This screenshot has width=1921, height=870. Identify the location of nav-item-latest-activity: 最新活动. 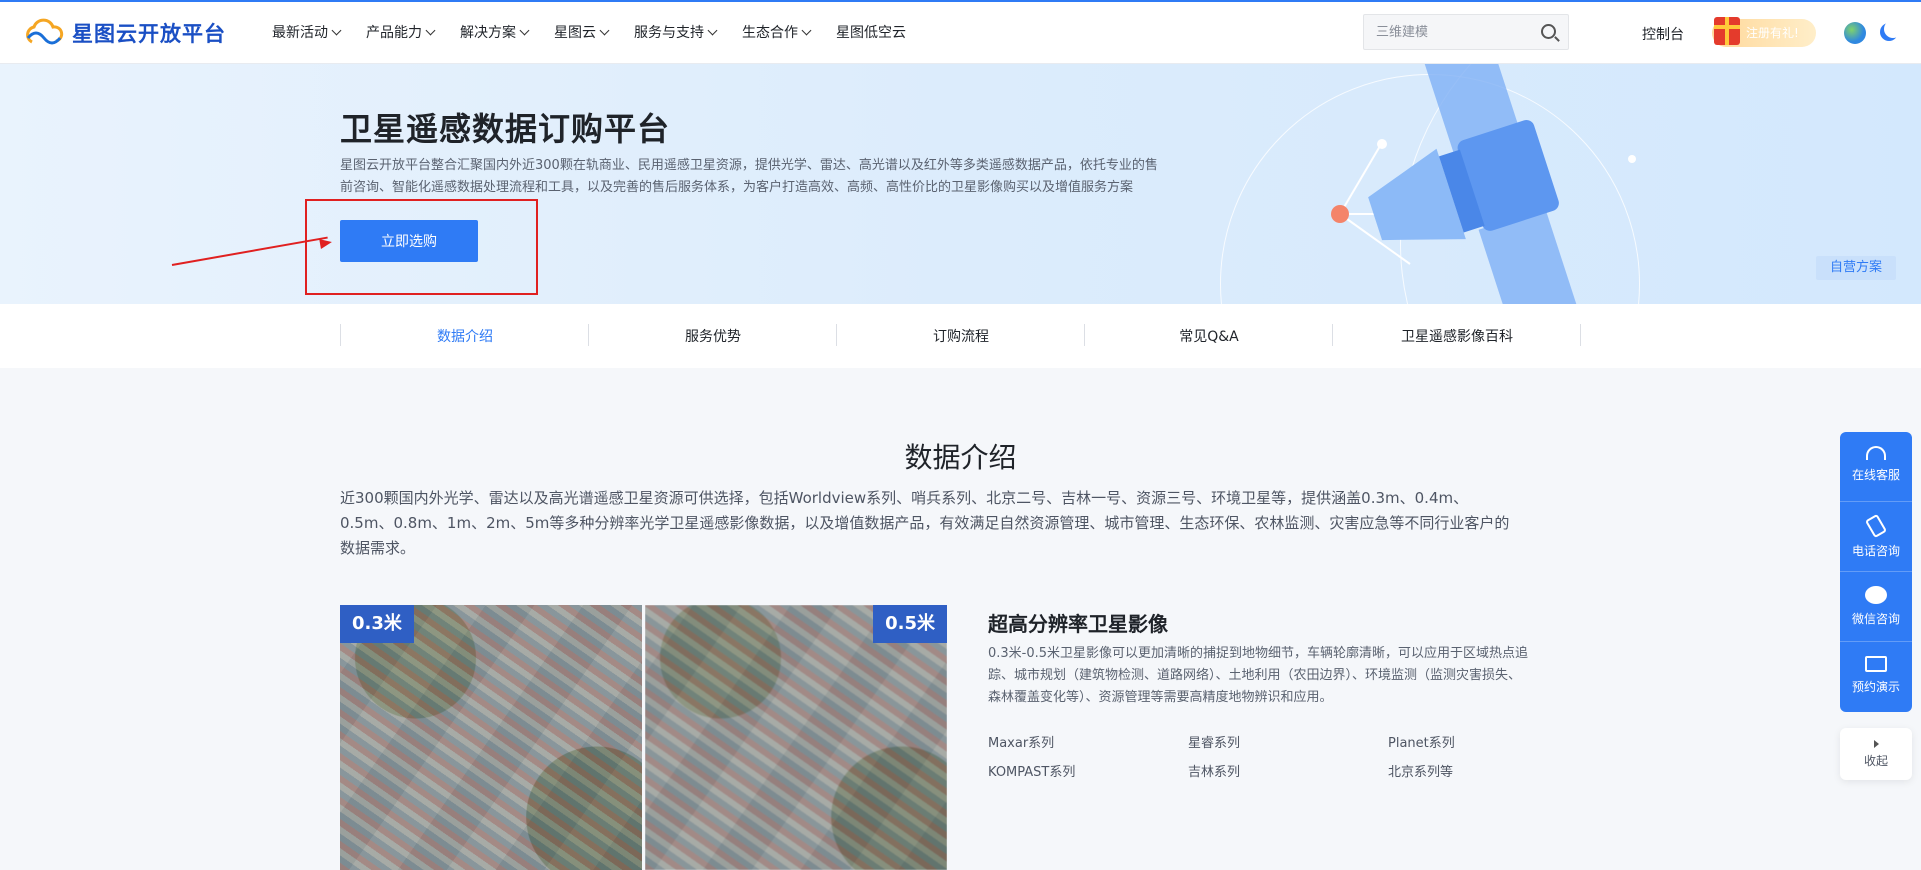
(307, 32).